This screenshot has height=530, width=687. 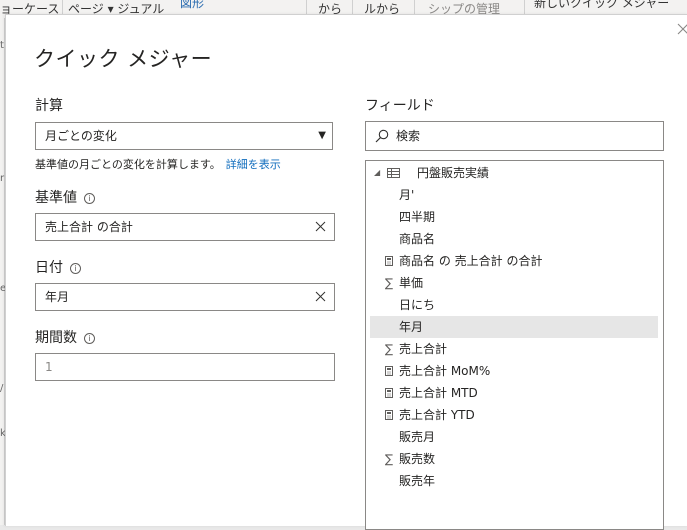 I want to click on ribbon-item-new-quick-measure: 新しいクイック メジャー, so click(x=601, y=6).